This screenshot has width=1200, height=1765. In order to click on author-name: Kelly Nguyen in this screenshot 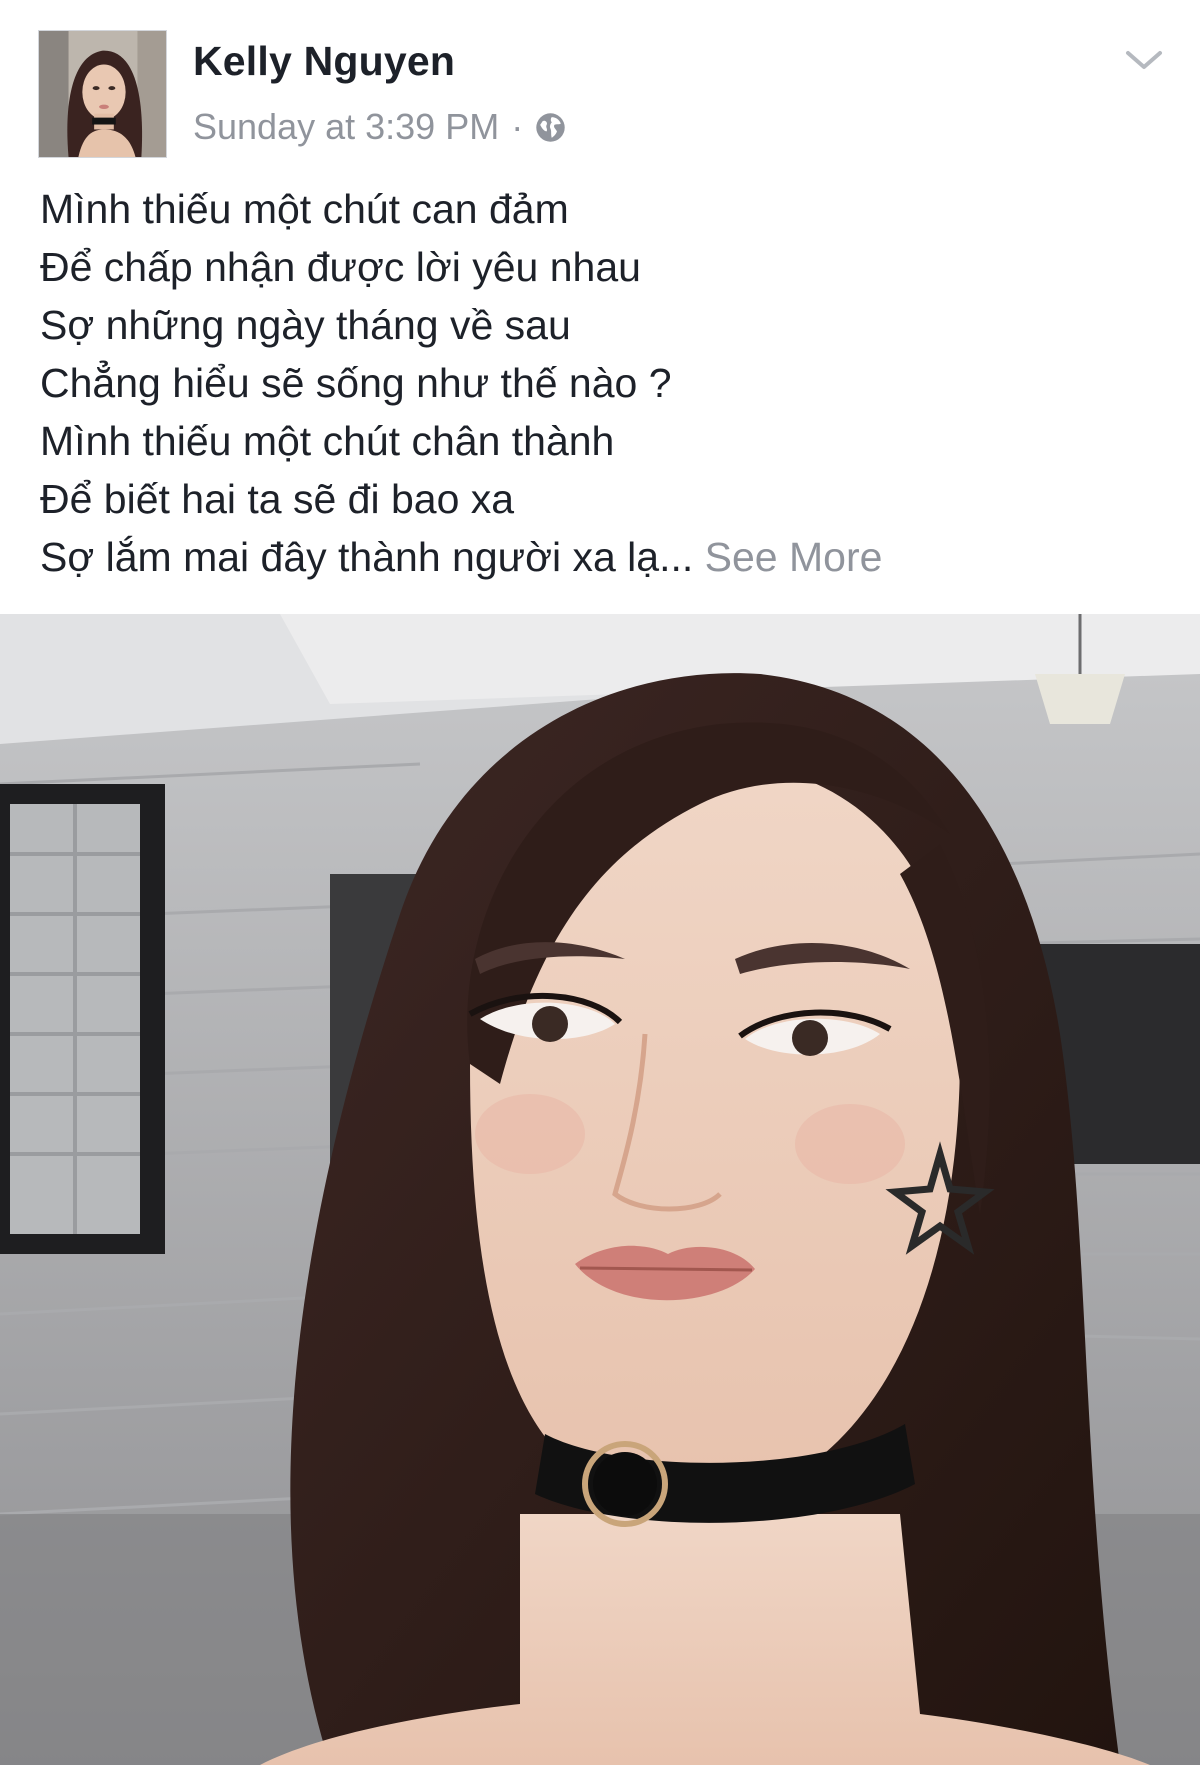, I will do `click(324, 61)`.